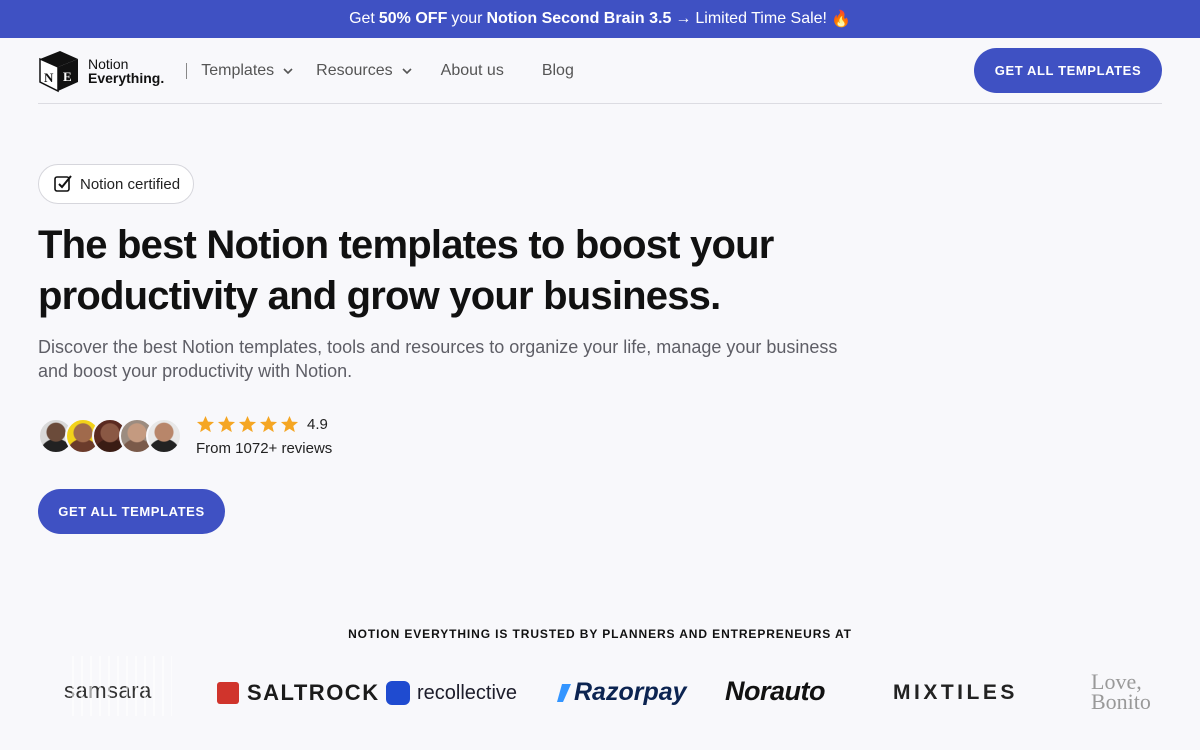  What do you see at coordinates (1068, 70) in the screenshot?
I see `get-all-templates-button: GET ALL TEMPLATES` at bounding box center [1068, 70].